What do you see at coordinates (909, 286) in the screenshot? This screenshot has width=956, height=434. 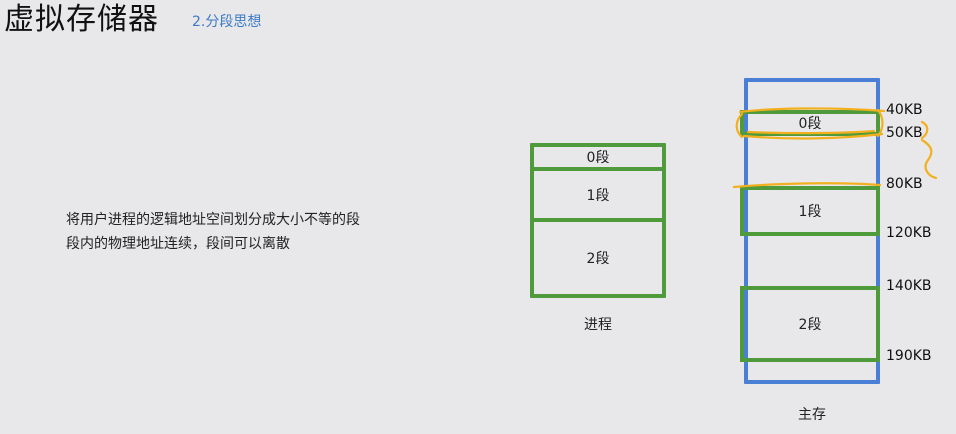 I see `address-label: 140KB` at bounding box center [909, 286].